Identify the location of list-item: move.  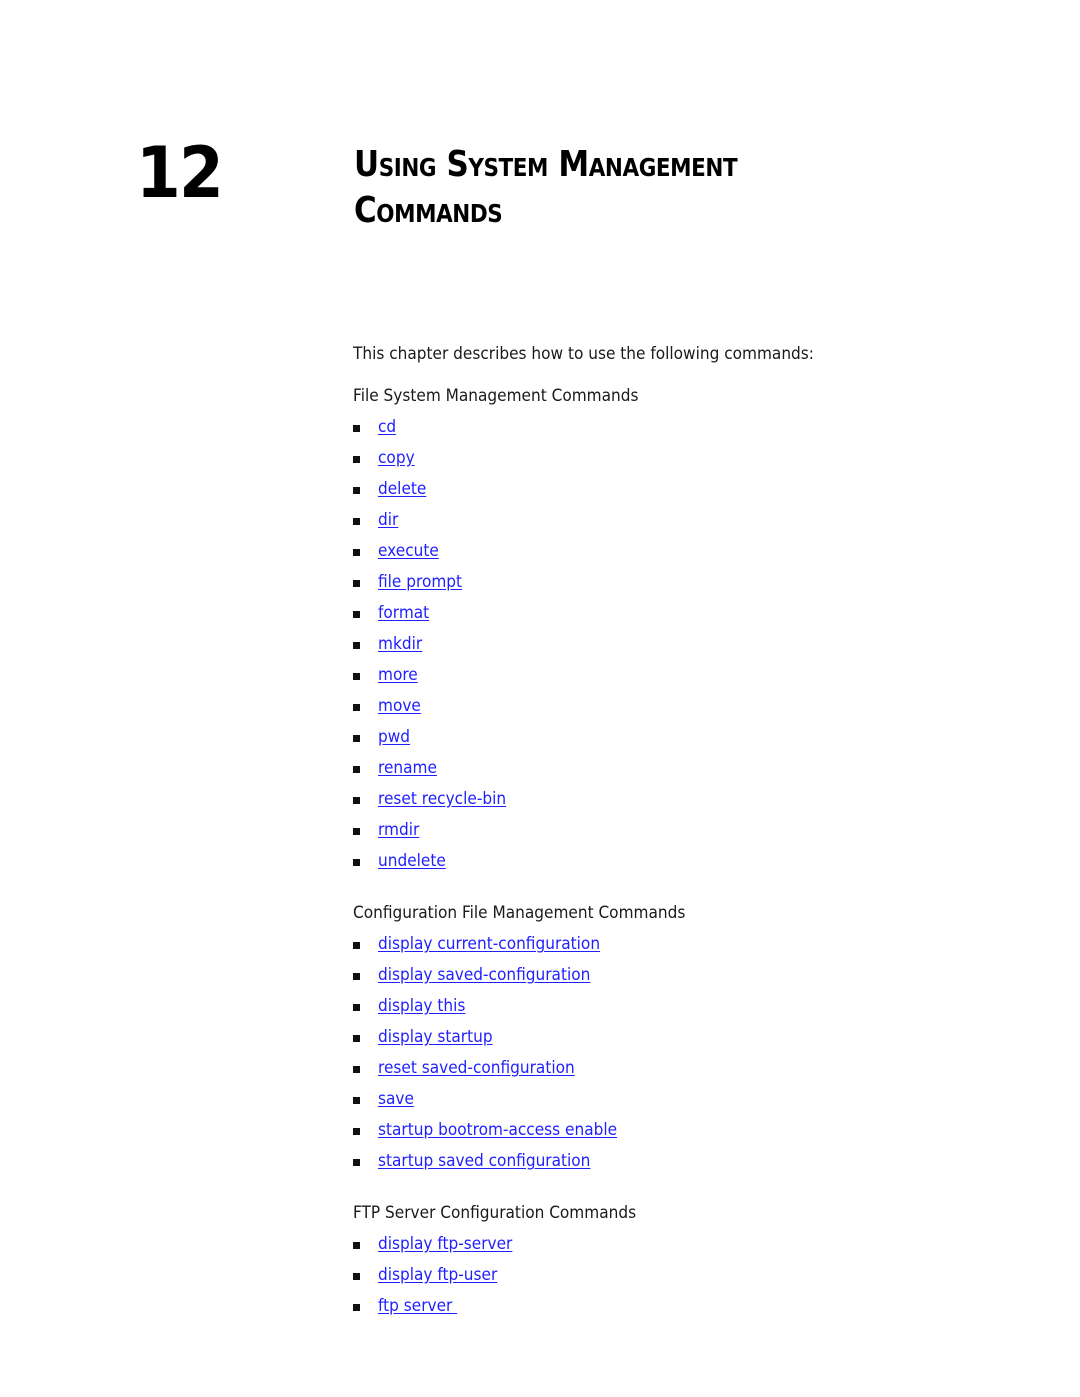
(673, 711).